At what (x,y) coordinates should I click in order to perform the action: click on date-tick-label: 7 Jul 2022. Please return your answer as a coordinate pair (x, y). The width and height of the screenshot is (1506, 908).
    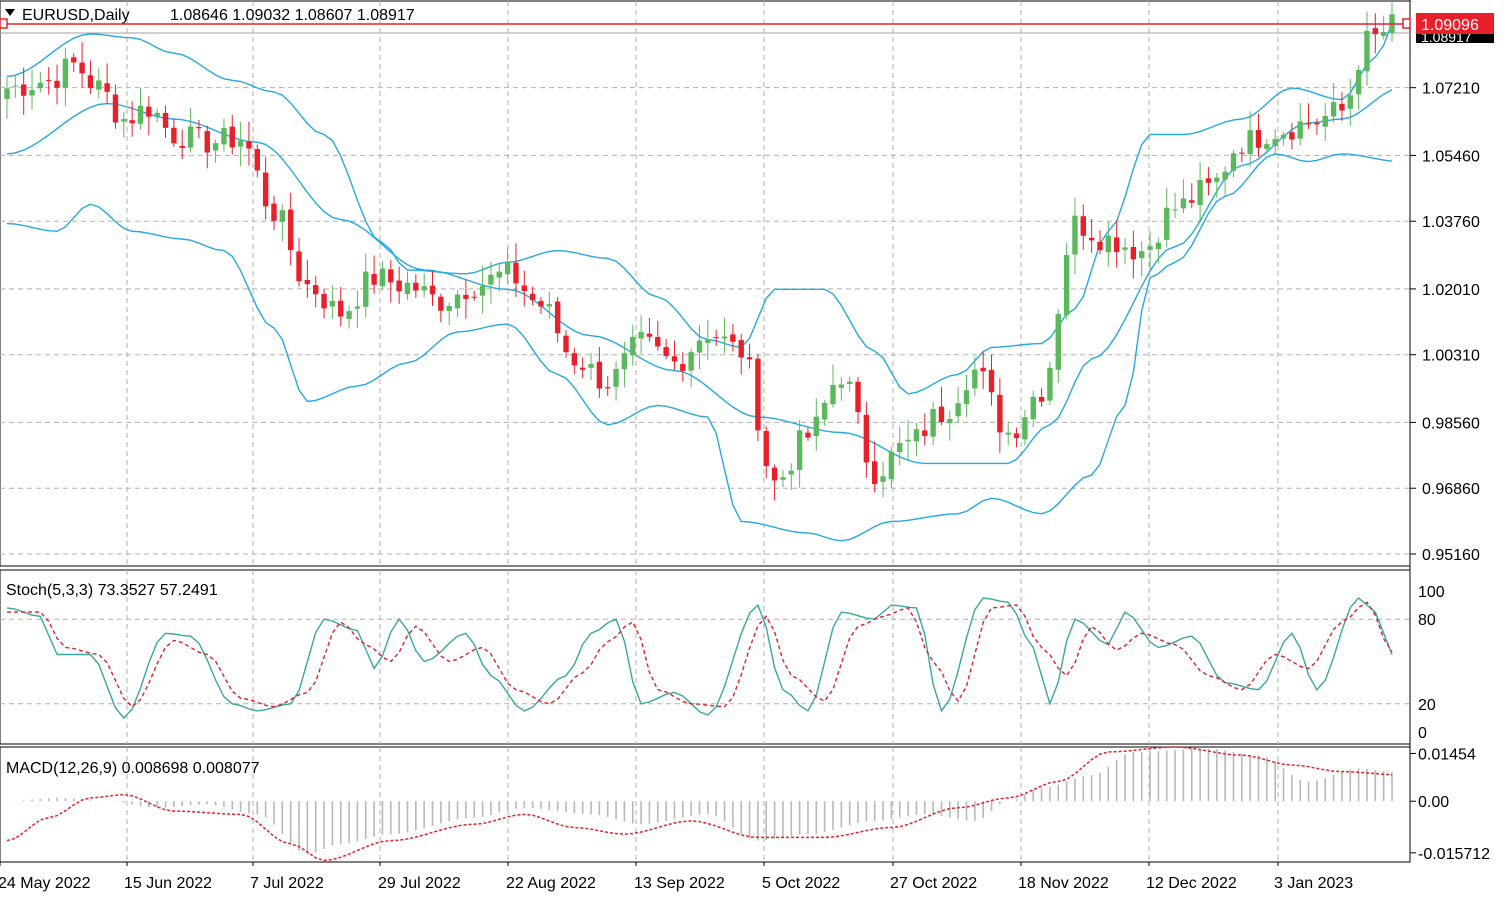
    Looking at the image, I should click on (287, 883).